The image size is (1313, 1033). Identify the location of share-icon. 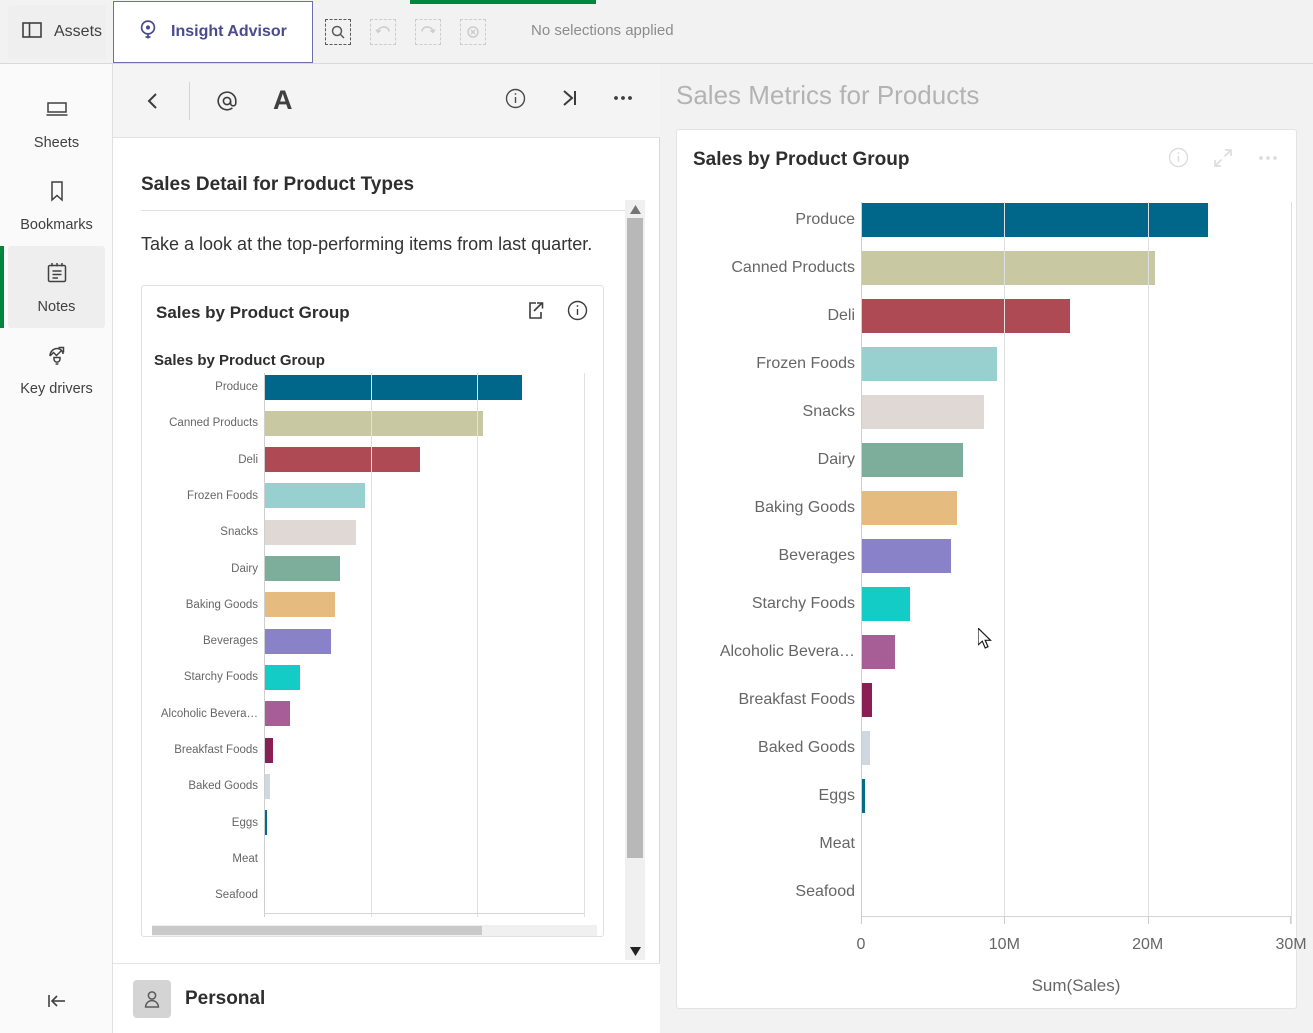
(534, 313).